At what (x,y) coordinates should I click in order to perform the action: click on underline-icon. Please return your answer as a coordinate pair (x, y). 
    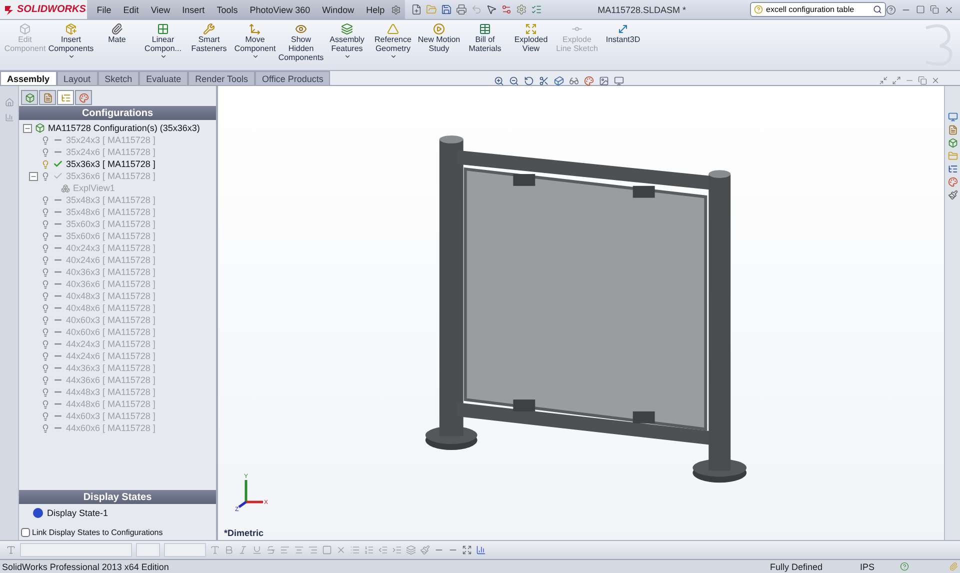
    Looking at the image, I should click on (257, 550).